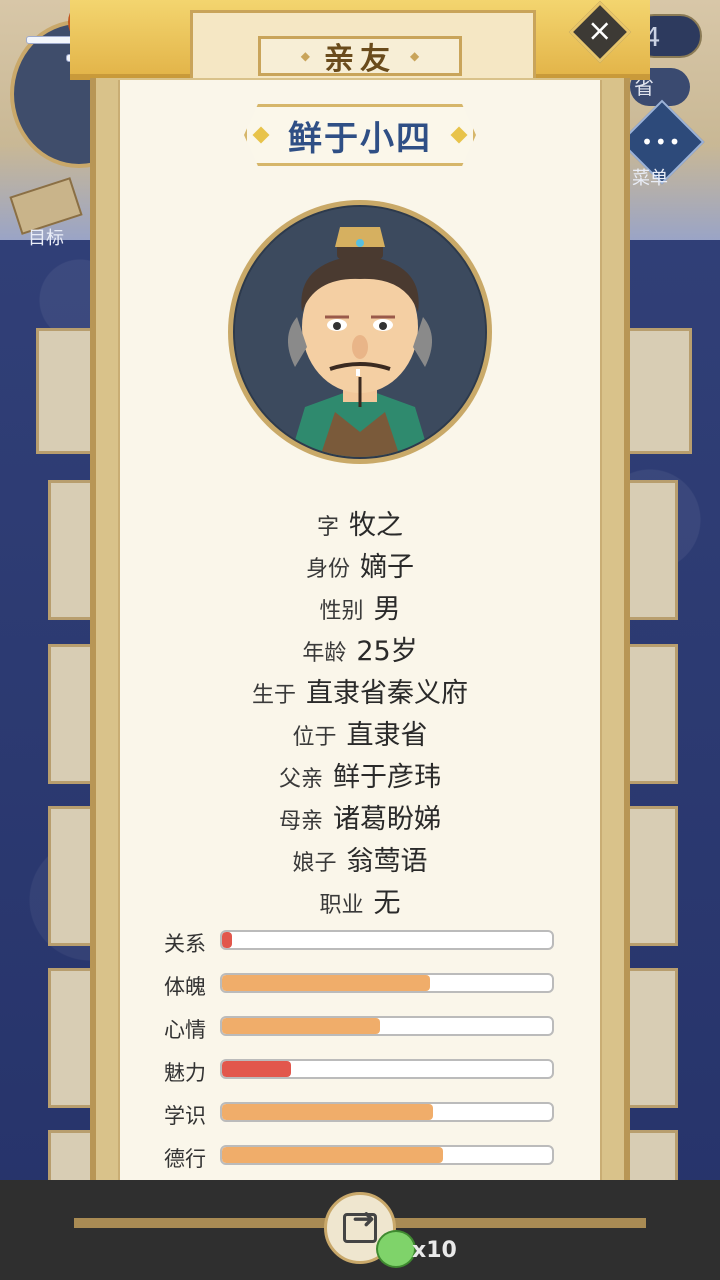 Image resolution: width=720 pixels, height=1280 pixels. I want to click on info-row-occupation: 职业无, so click(360, 903).